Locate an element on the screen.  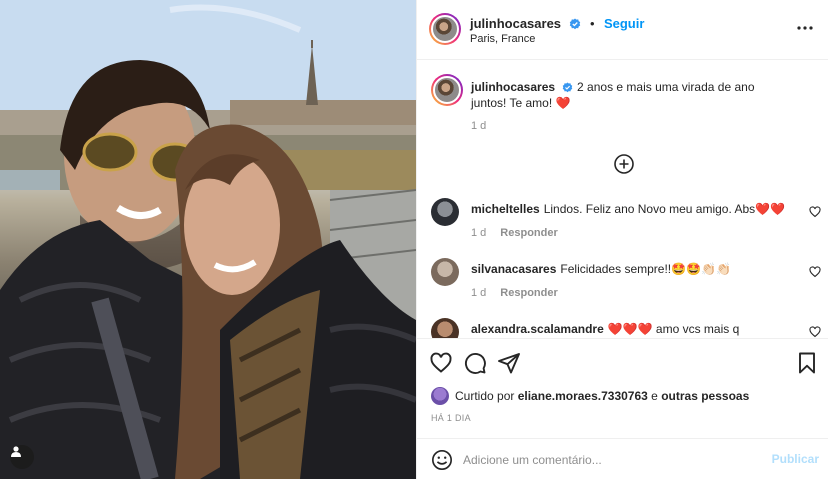
liked-by-user: eliane.moraes.7330763 is located at coordinates (583, 396).